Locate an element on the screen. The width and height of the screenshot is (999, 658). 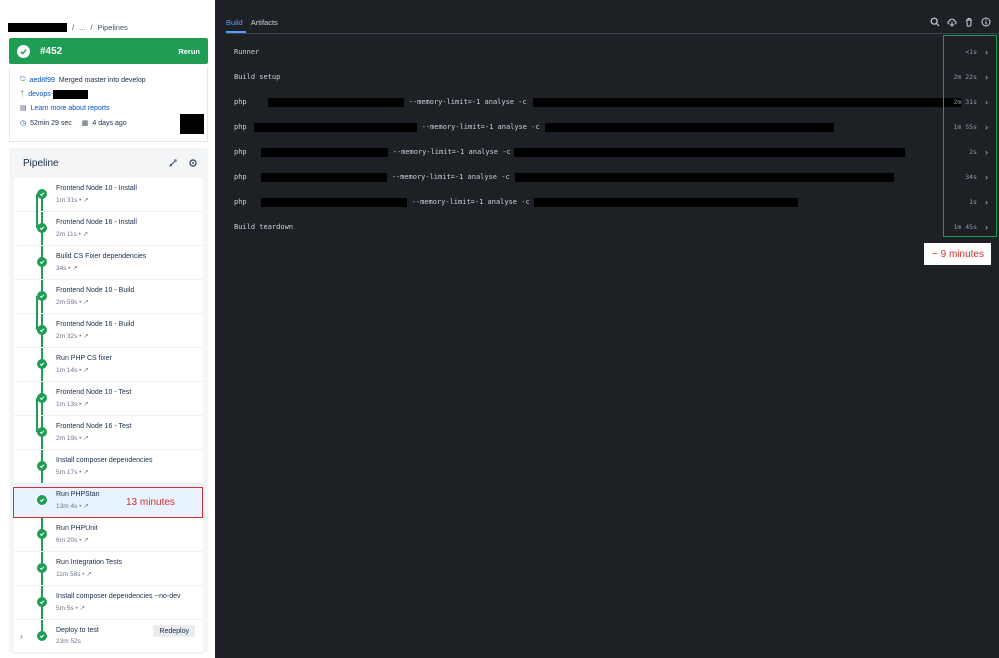
step-duration: 2m 11s • ↗ is located at coordinates (72, 234).